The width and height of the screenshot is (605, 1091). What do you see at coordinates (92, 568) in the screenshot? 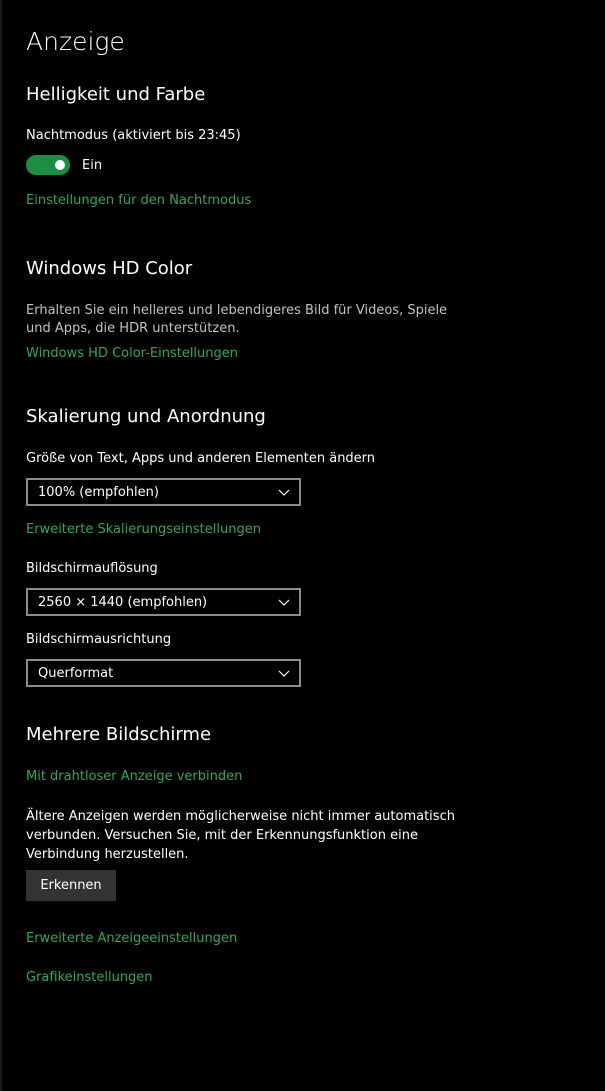
I see `resolution-label: Bildschirmauflösung` at bounding box center [92, 568].